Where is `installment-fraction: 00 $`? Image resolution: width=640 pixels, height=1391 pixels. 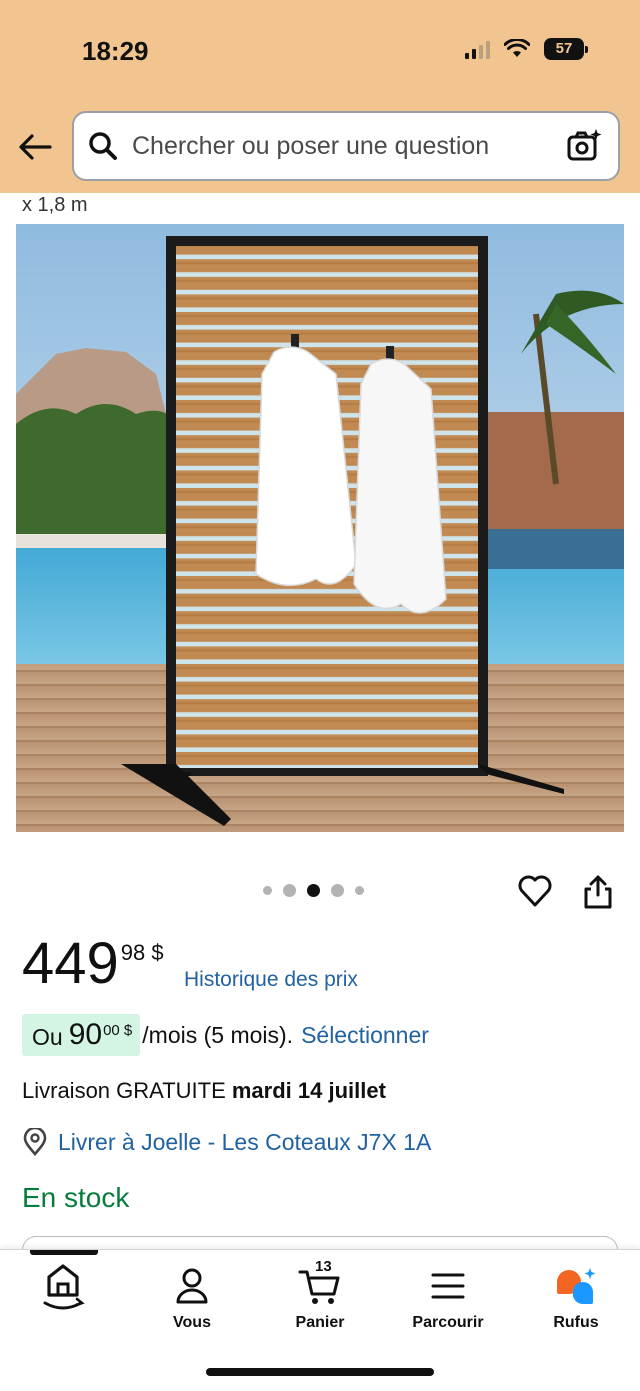 installment-fraction: 00 $ is located at coordinates (118, 1030).